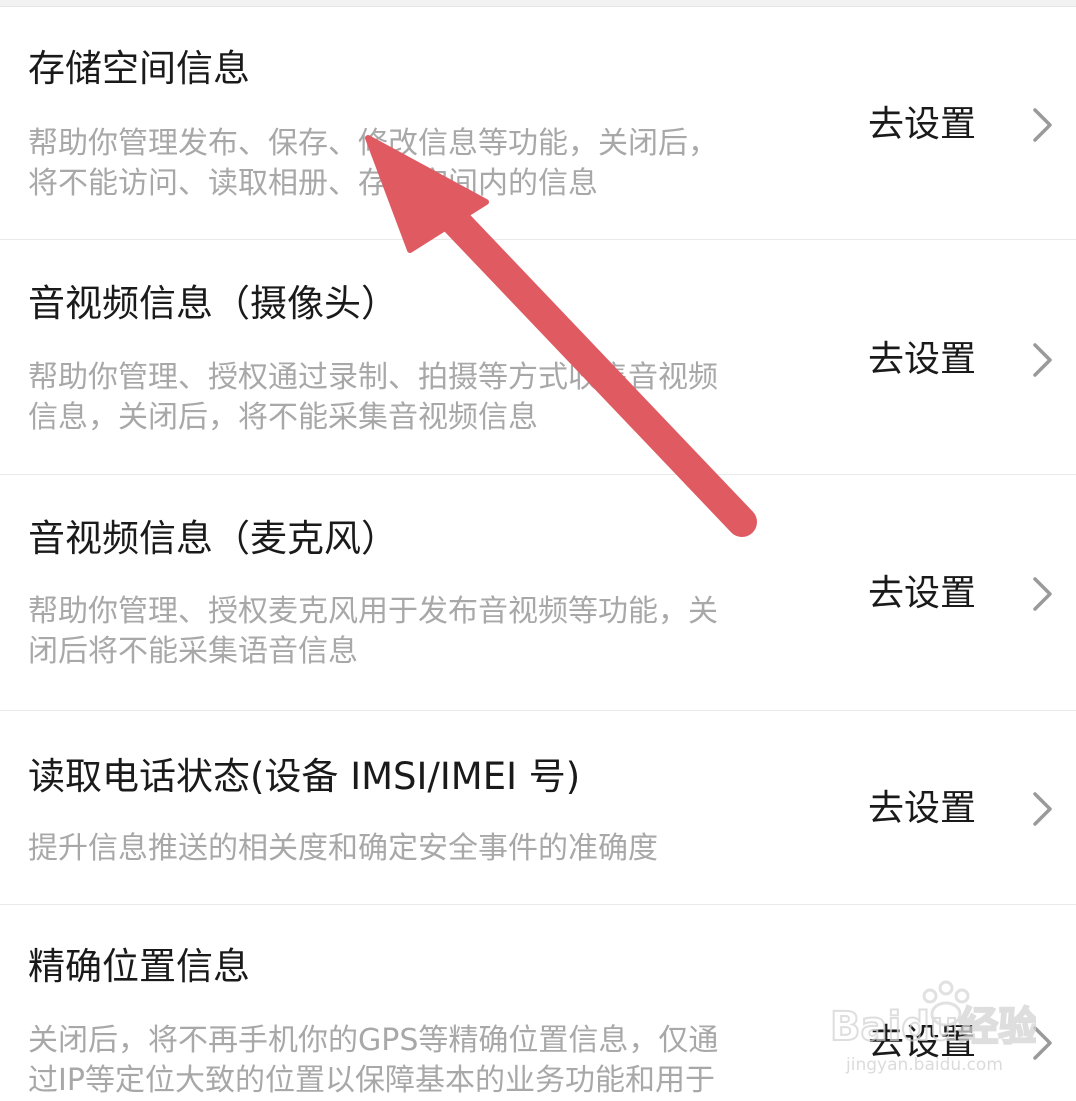  Describe the element at coordinates (213, 538) in the screenshot. I see `row-title: 音视频信息（麦克风）` at that location.